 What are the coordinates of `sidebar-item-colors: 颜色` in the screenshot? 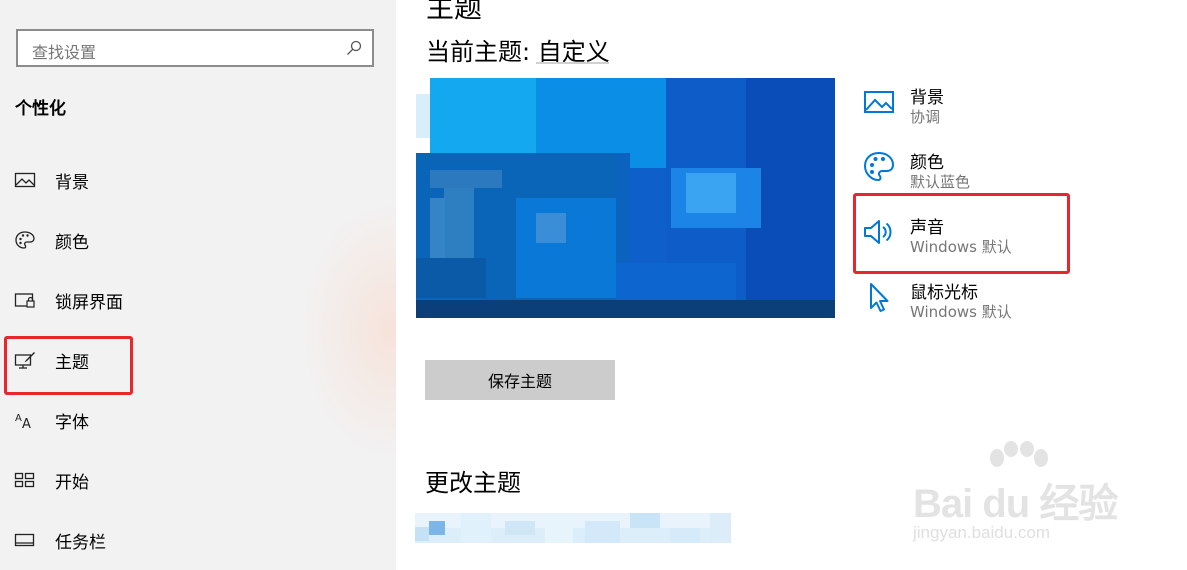 It's located at (190, 240).